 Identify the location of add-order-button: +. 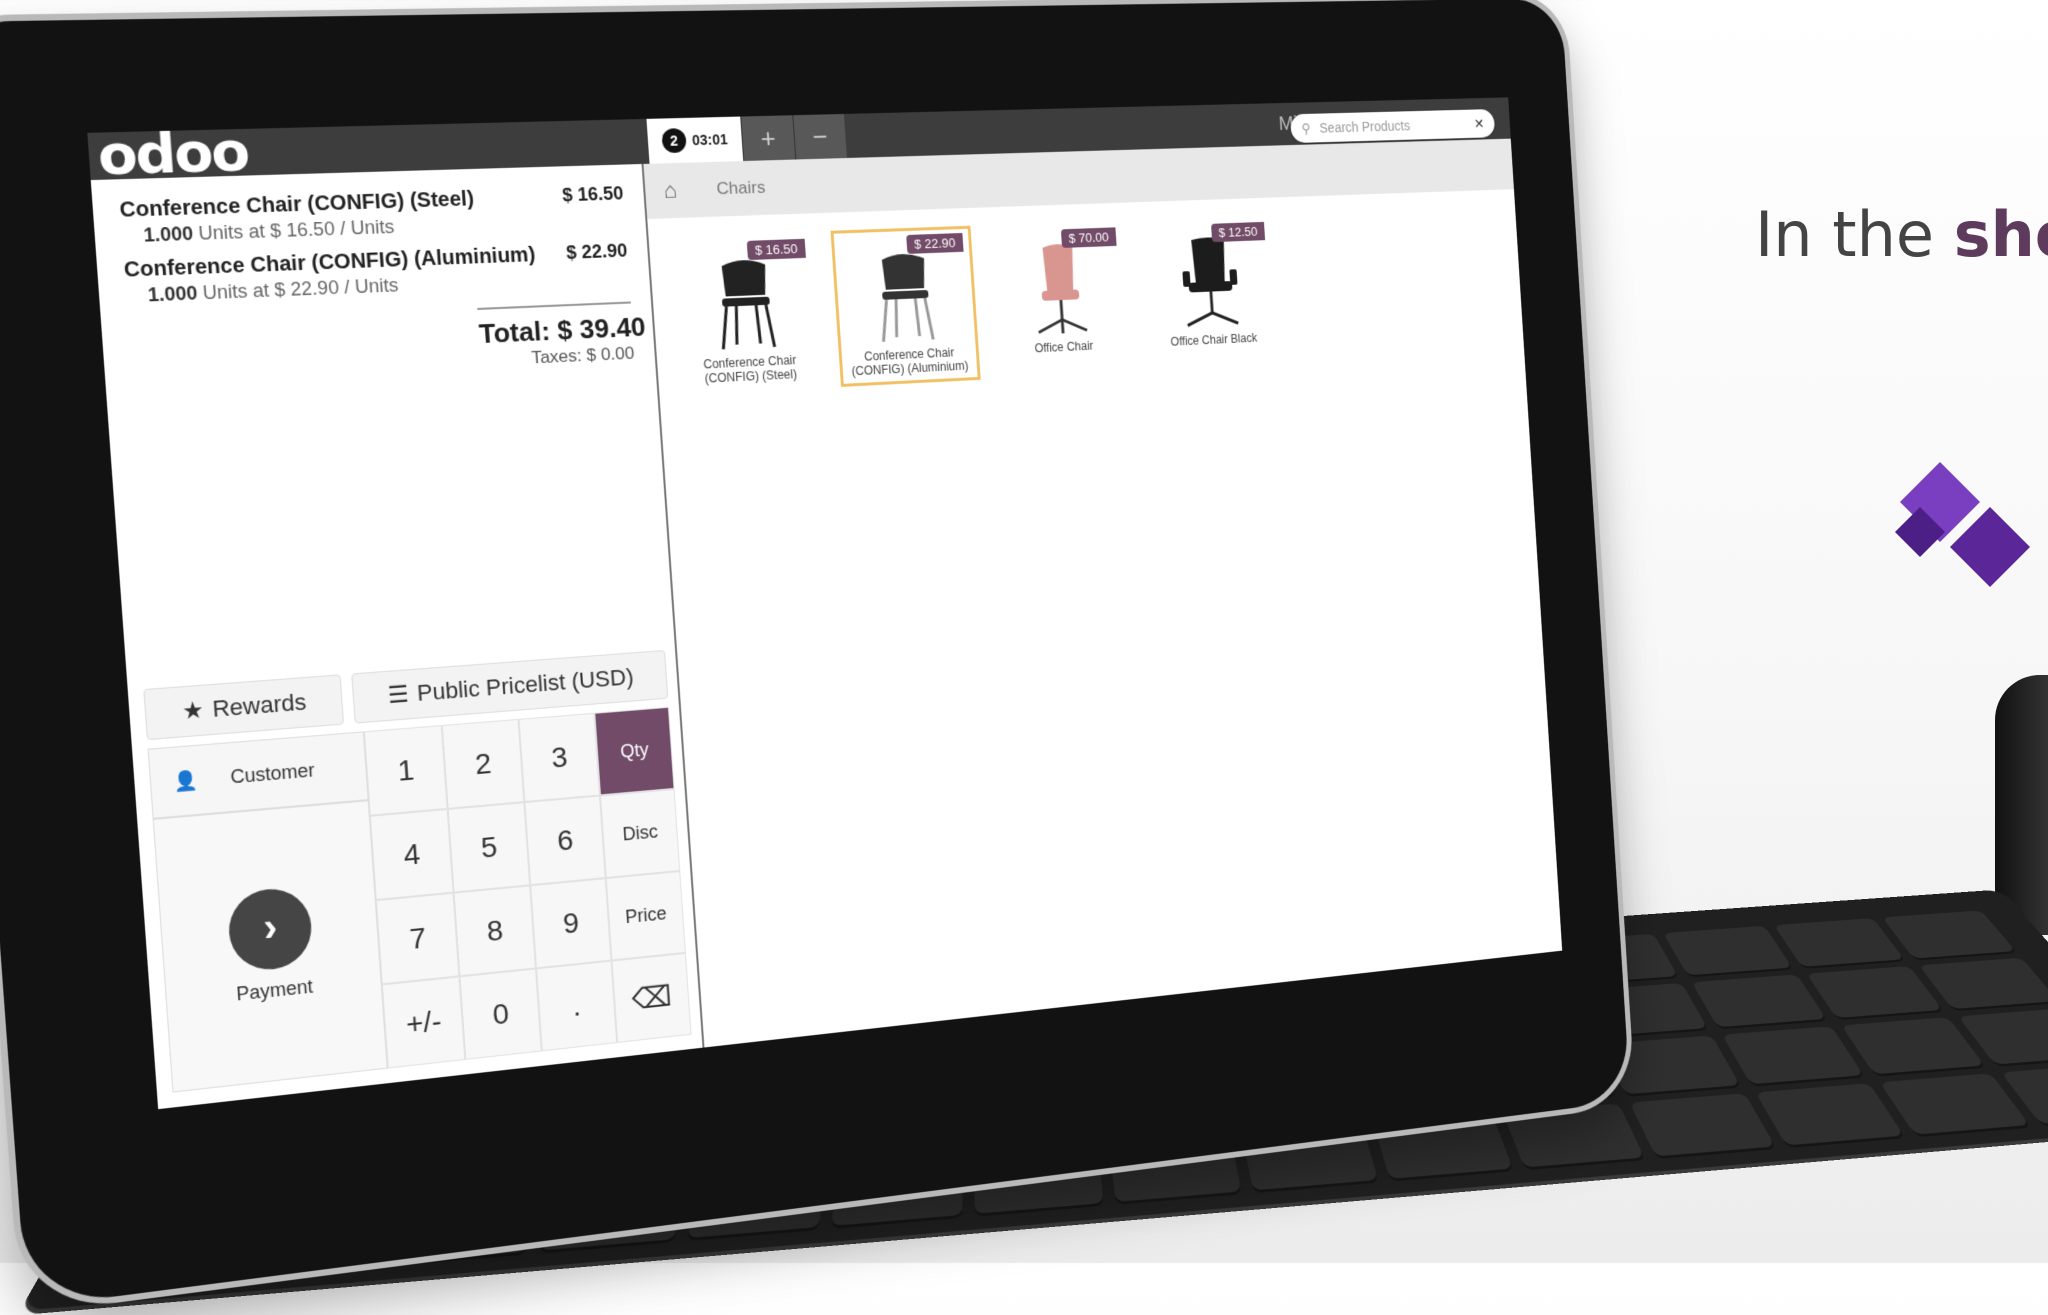
(768, 138).